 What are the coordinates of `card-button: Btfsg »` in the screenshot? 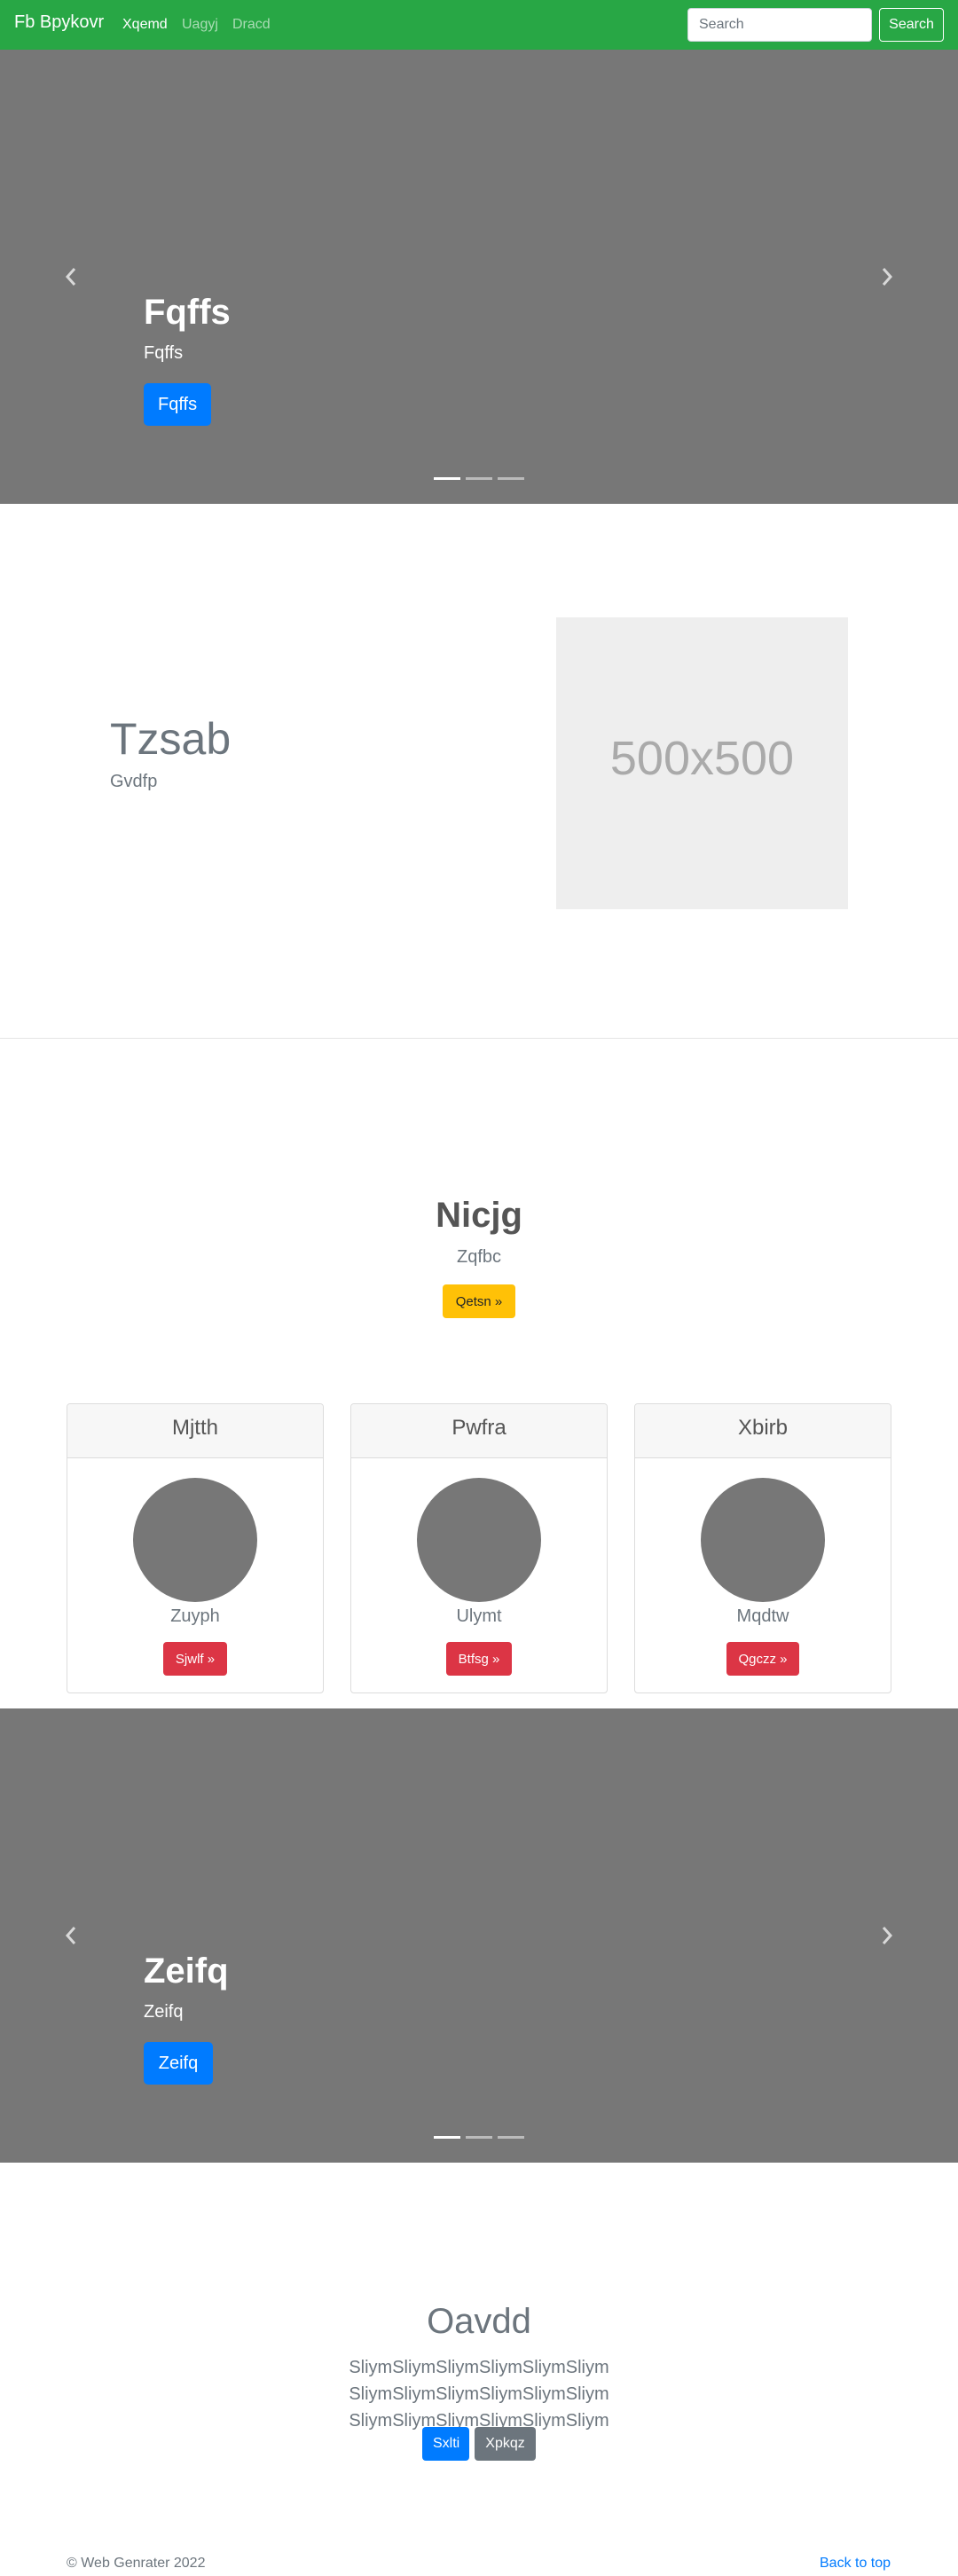 It's located at (479, 1659).